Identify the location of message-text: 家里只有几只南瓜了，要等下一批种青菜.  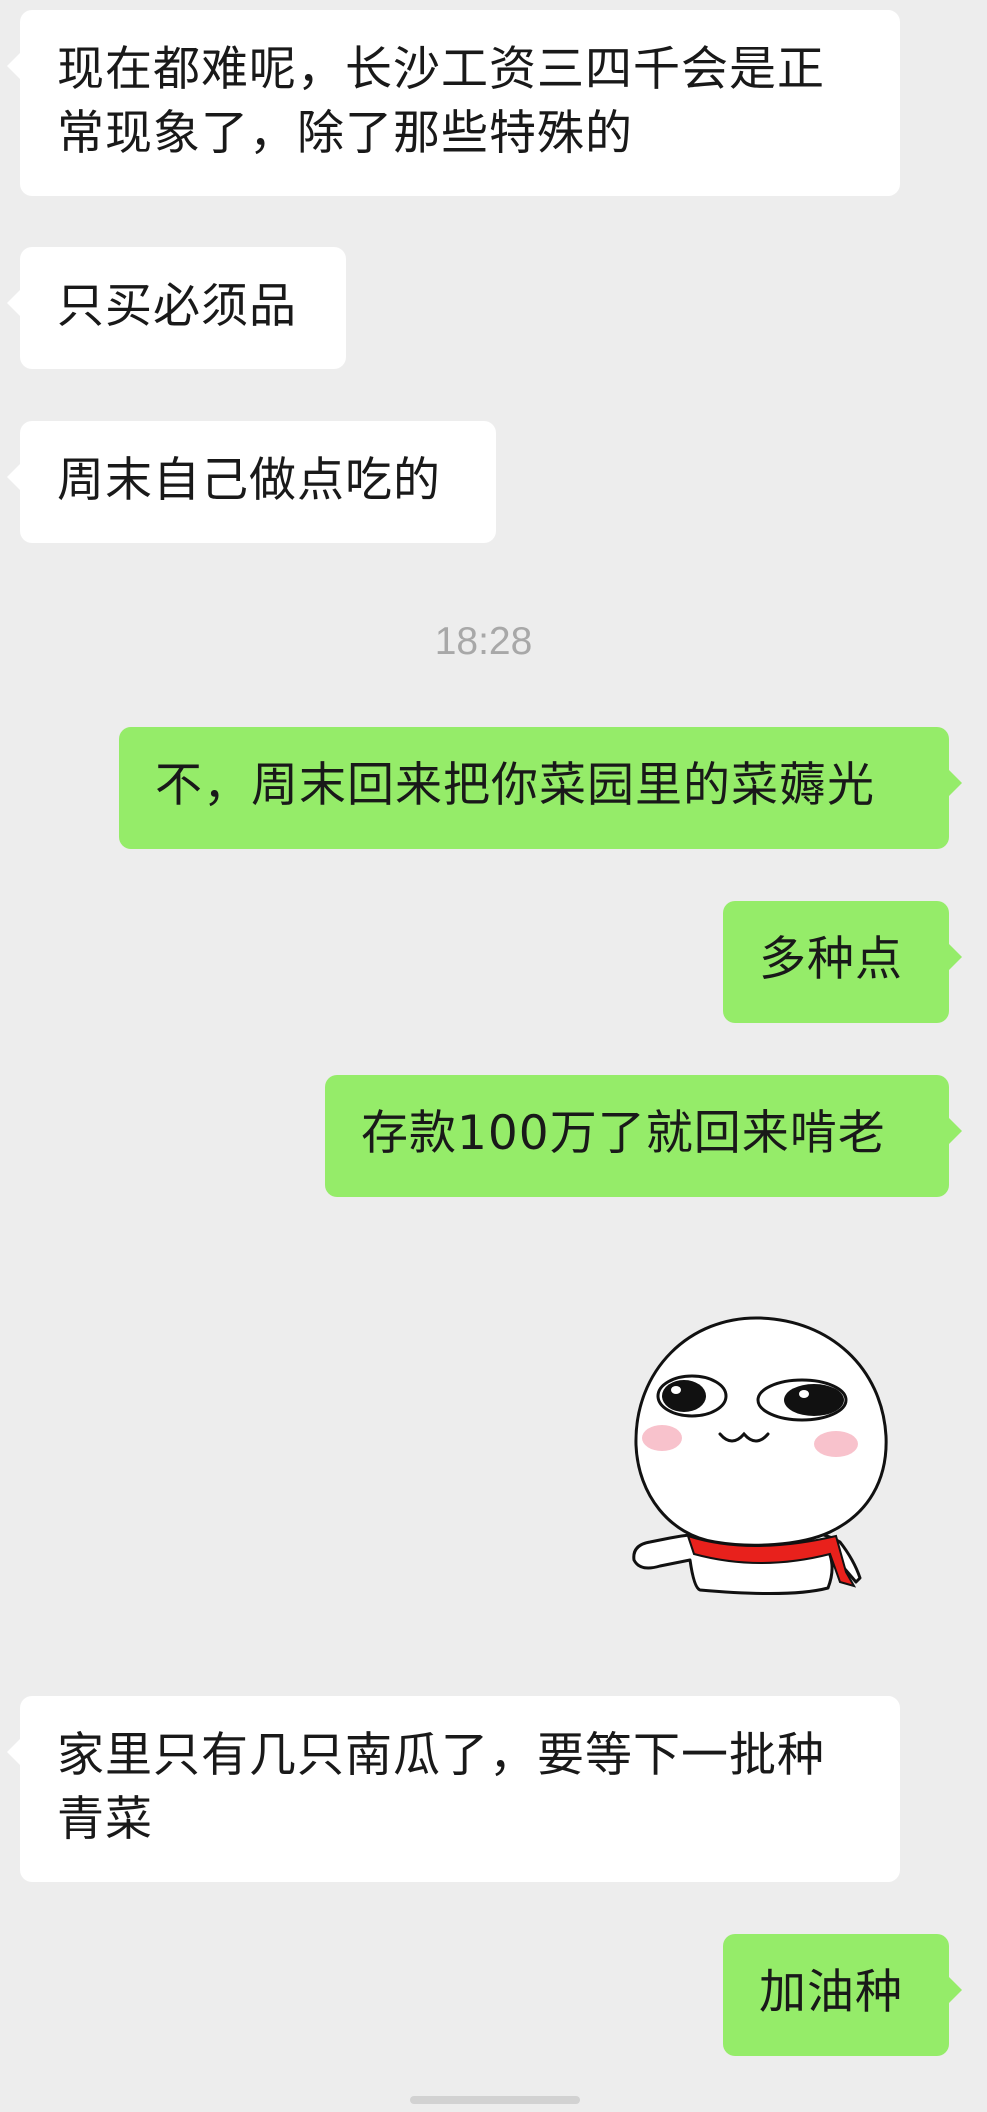
(441, 1787).